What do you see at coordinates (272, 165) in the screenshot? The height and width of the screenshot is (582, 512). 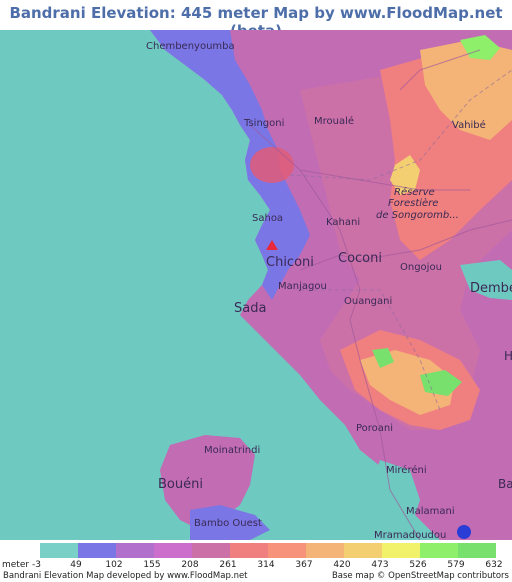 I see `sahoa-reservoir` at bounding box center [272, 165].